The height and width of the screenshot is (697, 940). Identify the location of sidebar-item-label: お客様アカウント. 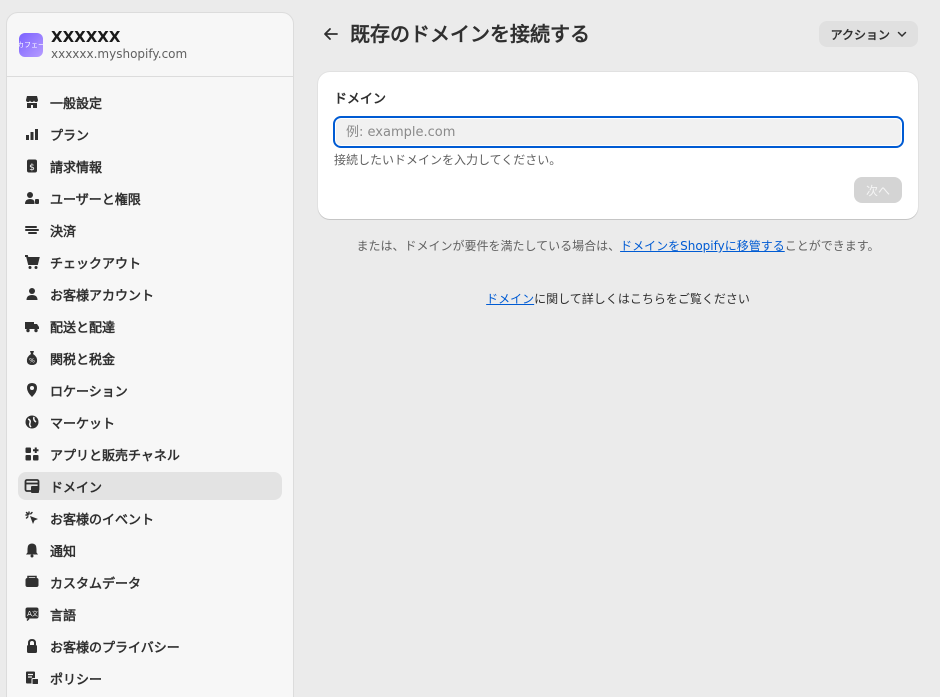
(102, 296).